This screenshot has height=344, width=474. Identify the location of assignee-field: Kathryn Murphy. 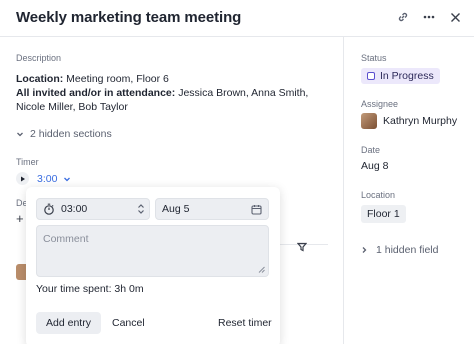
(409, 121).